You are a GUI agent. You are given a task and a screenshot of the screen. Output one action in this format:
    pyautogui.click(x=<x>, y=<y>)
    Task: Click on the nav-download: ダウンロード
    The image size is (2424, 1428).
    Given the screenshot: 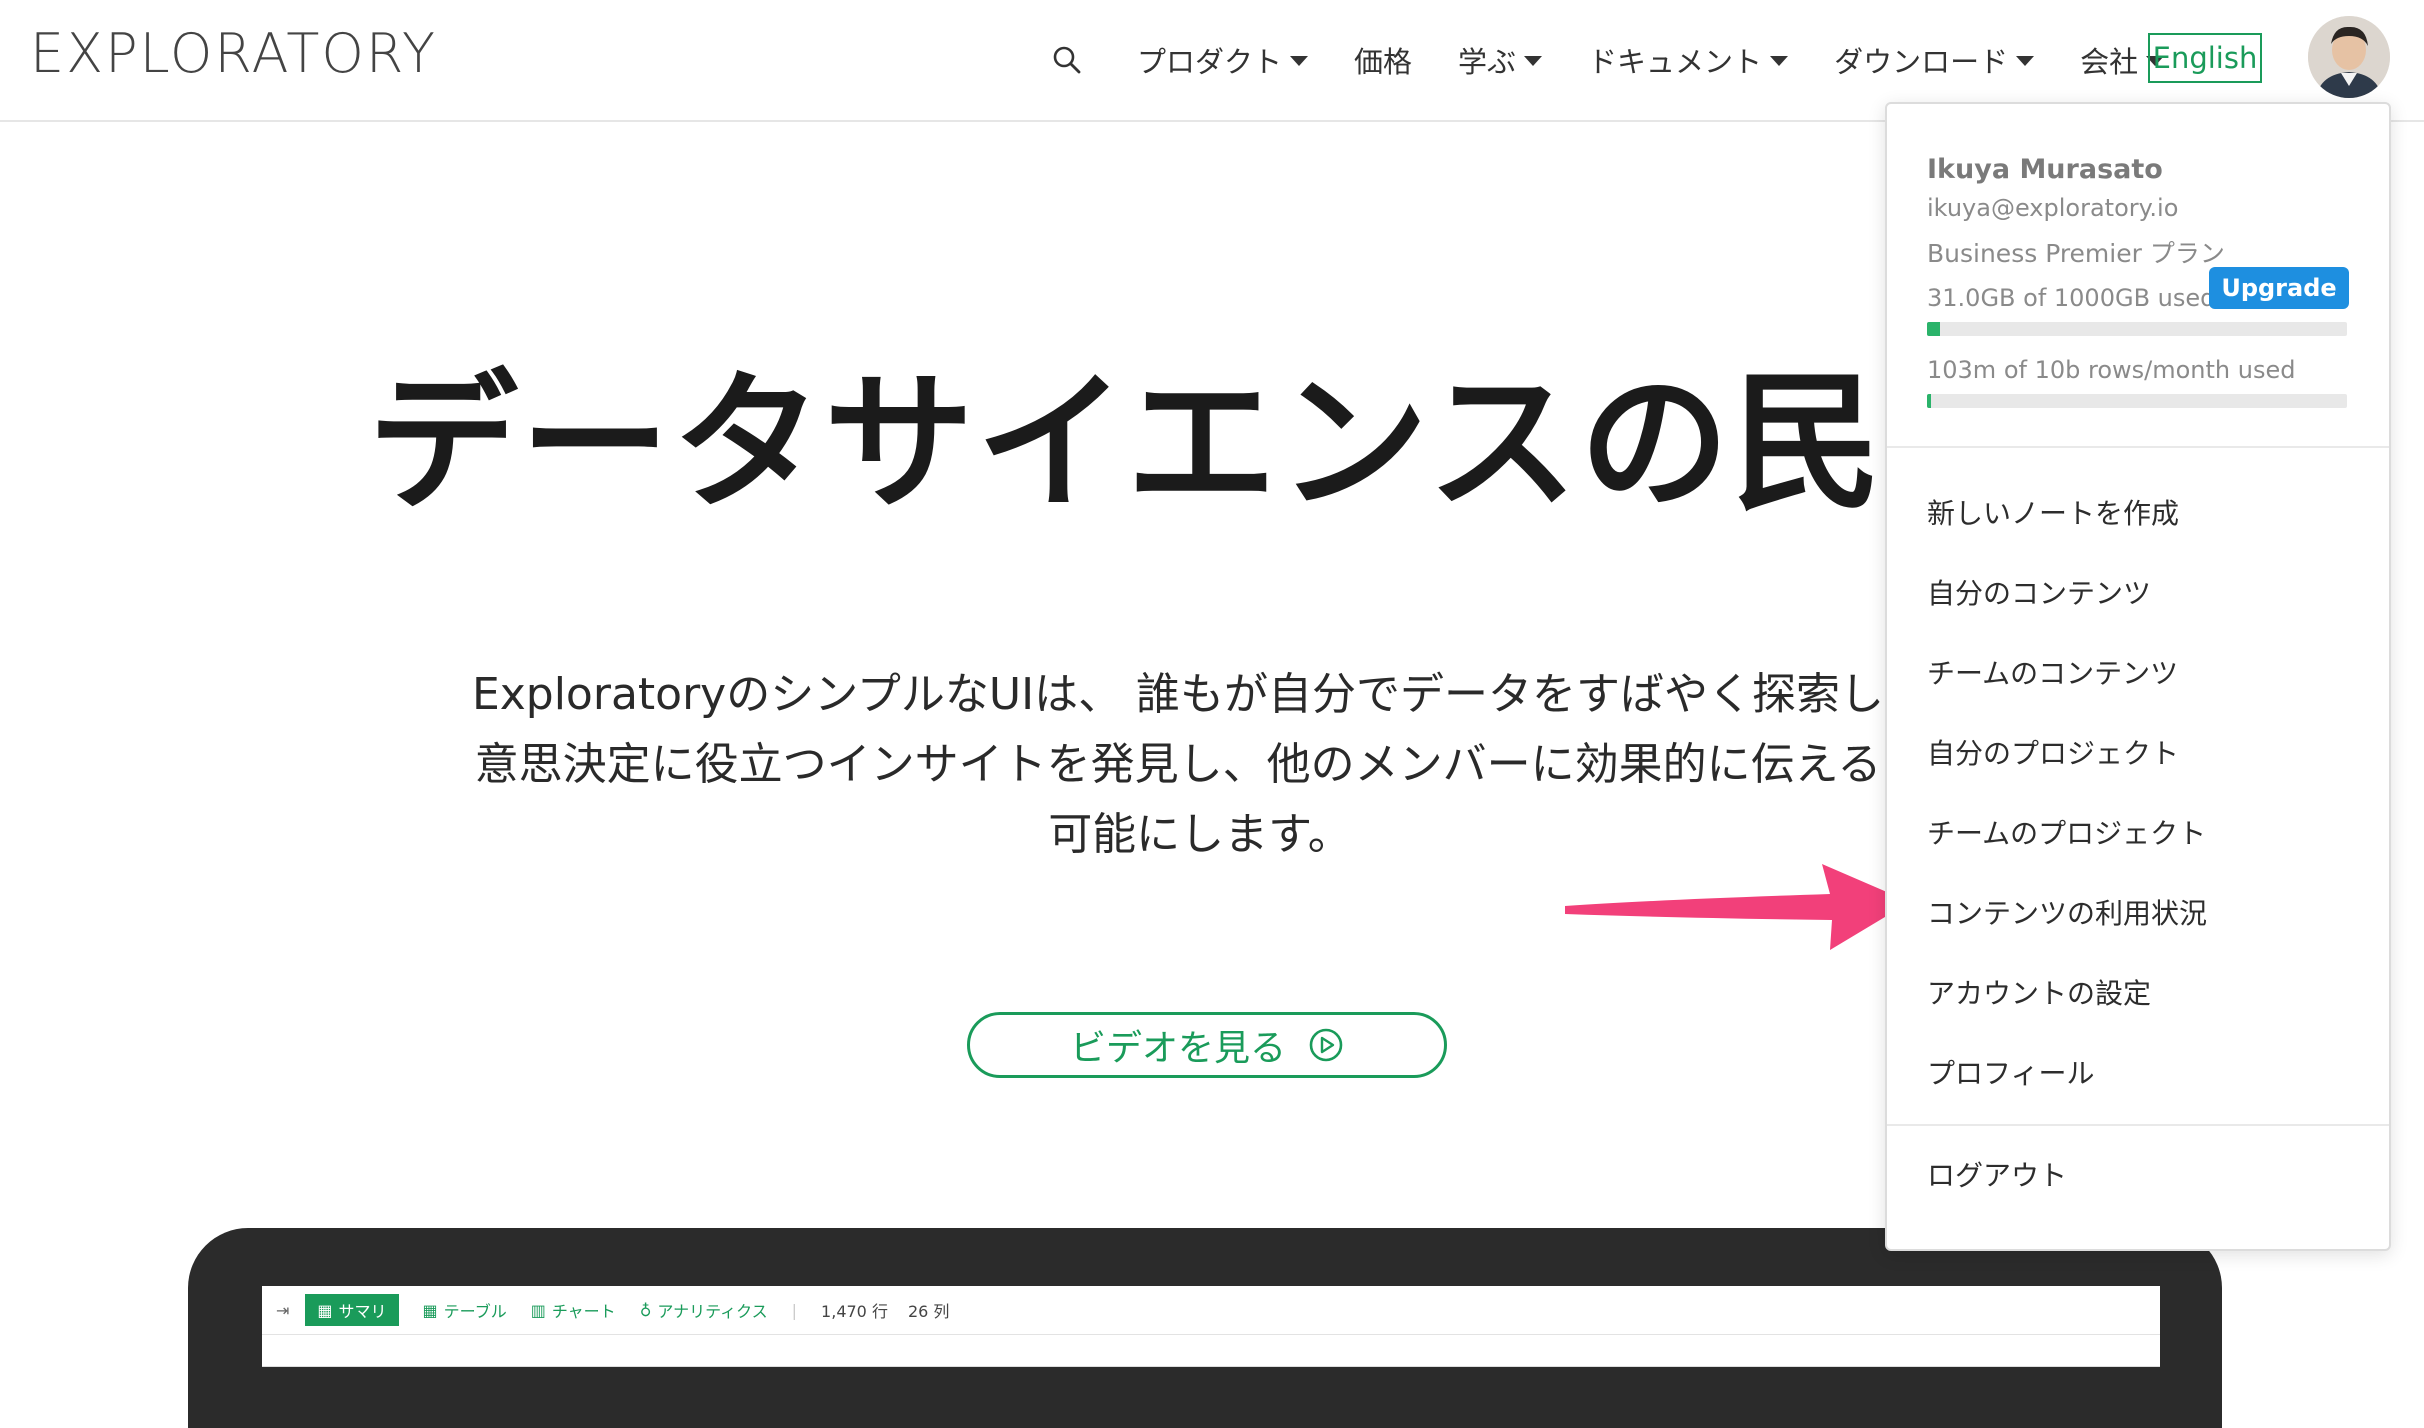 What is the action you would take?
    pyautogui.click(x=1934, y=60)
    